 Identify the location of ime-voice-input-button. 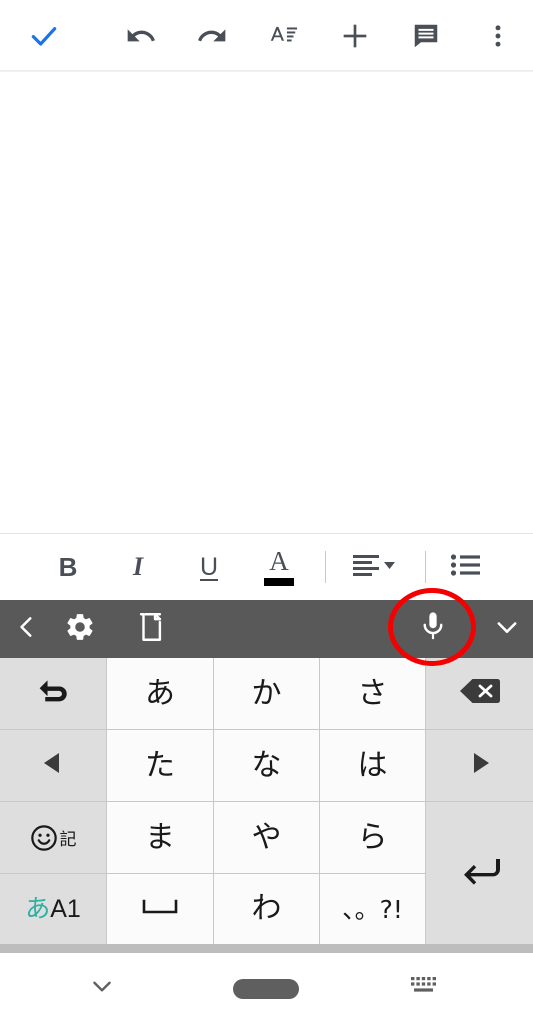
(433, 629).